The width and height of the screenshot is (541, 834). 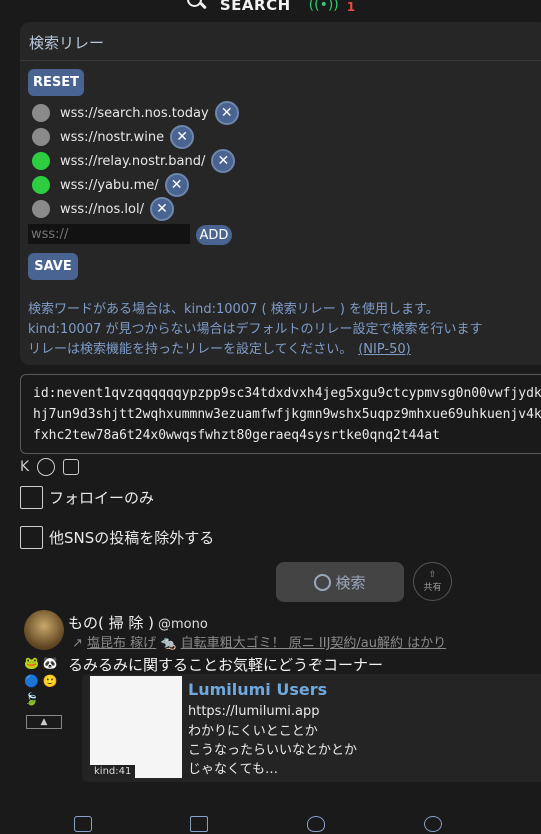 What do you see at coordinates (199, 824) in the screenshot?
I see `repost-icon` at bounding box center [199, 824].